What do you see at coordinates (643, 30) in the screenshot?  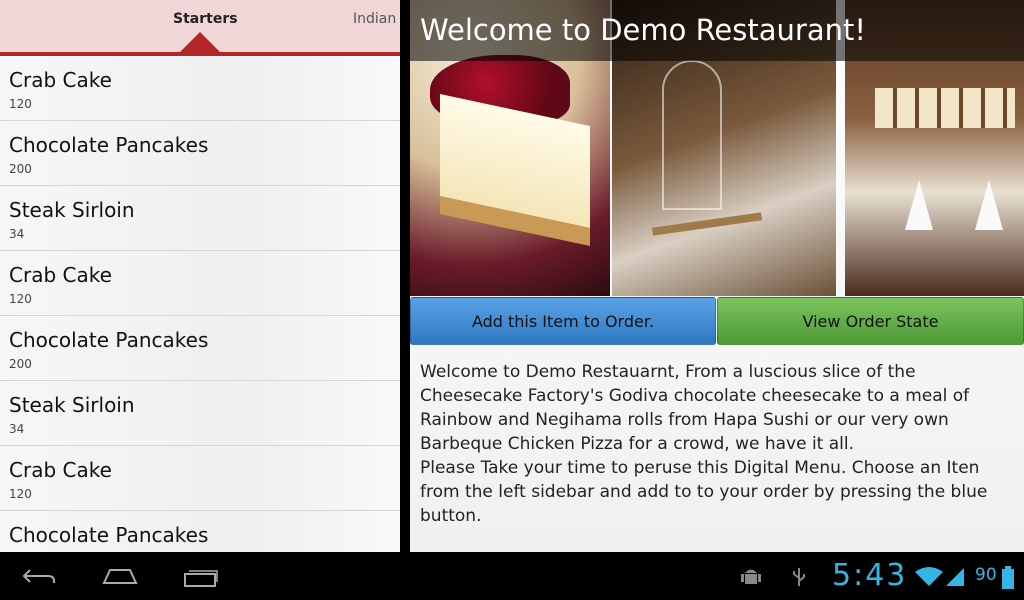 I see `page-title: Welcome to Demo Restaurant!` at bounding box center [643, 30].